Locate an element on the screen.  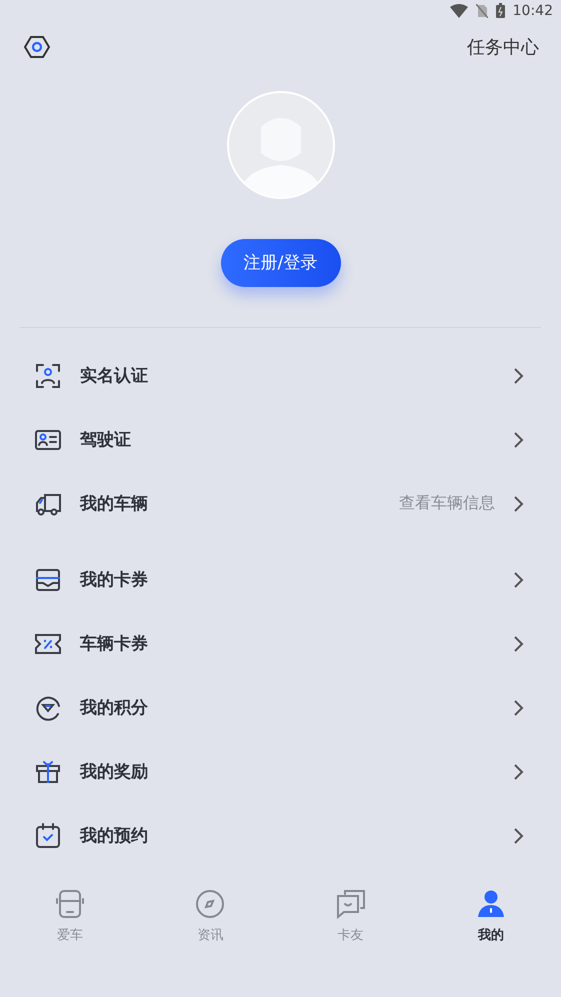
menu-item: 我的积分 is located at coordinates (280, 708).